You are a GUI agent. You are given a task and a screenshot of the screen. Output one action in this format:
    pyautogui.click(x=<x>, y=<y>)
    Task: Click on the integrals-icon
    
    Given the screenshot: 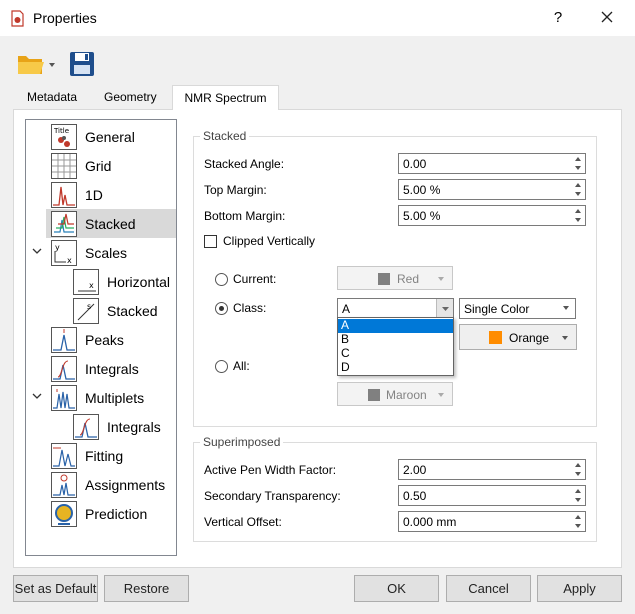 What is the action you would take?
    pyautogui.click(x=64, y=368)
    